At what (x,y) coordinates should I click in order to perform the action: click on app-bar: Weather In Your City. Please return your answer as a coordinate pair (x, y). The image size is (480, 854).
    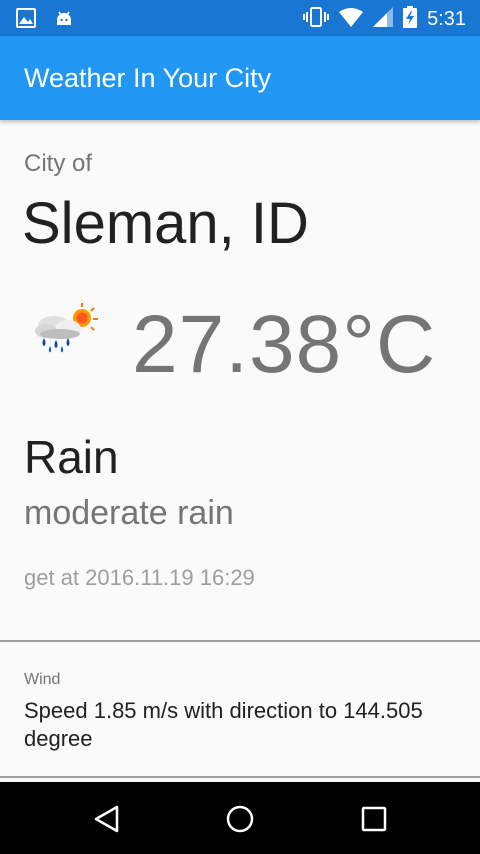
    Looking at the image, I should click on (240, 78).